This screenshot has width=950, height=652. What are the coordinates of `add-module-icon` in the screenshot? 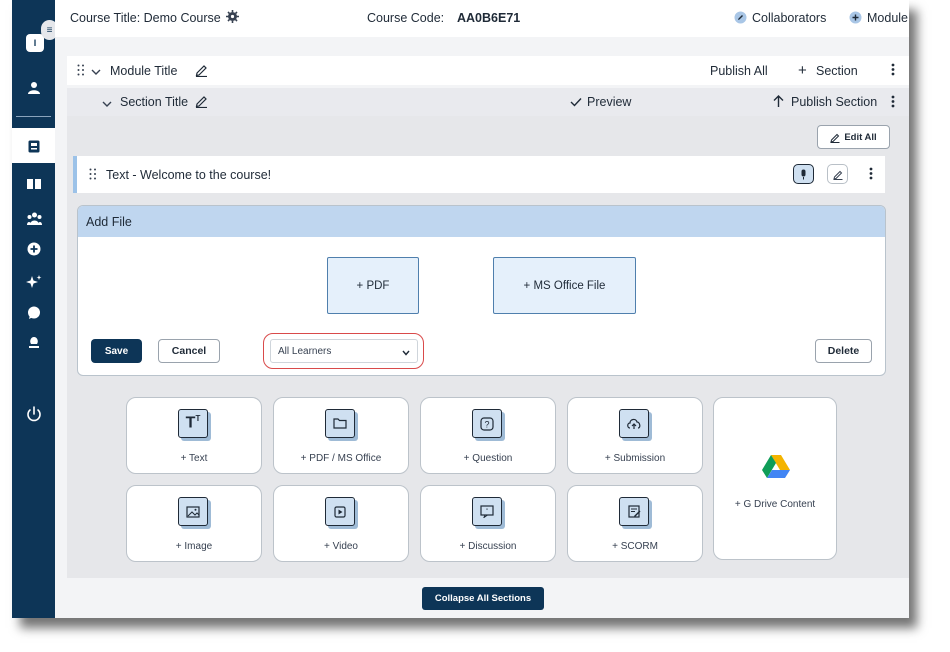 It's located at (855, 19).